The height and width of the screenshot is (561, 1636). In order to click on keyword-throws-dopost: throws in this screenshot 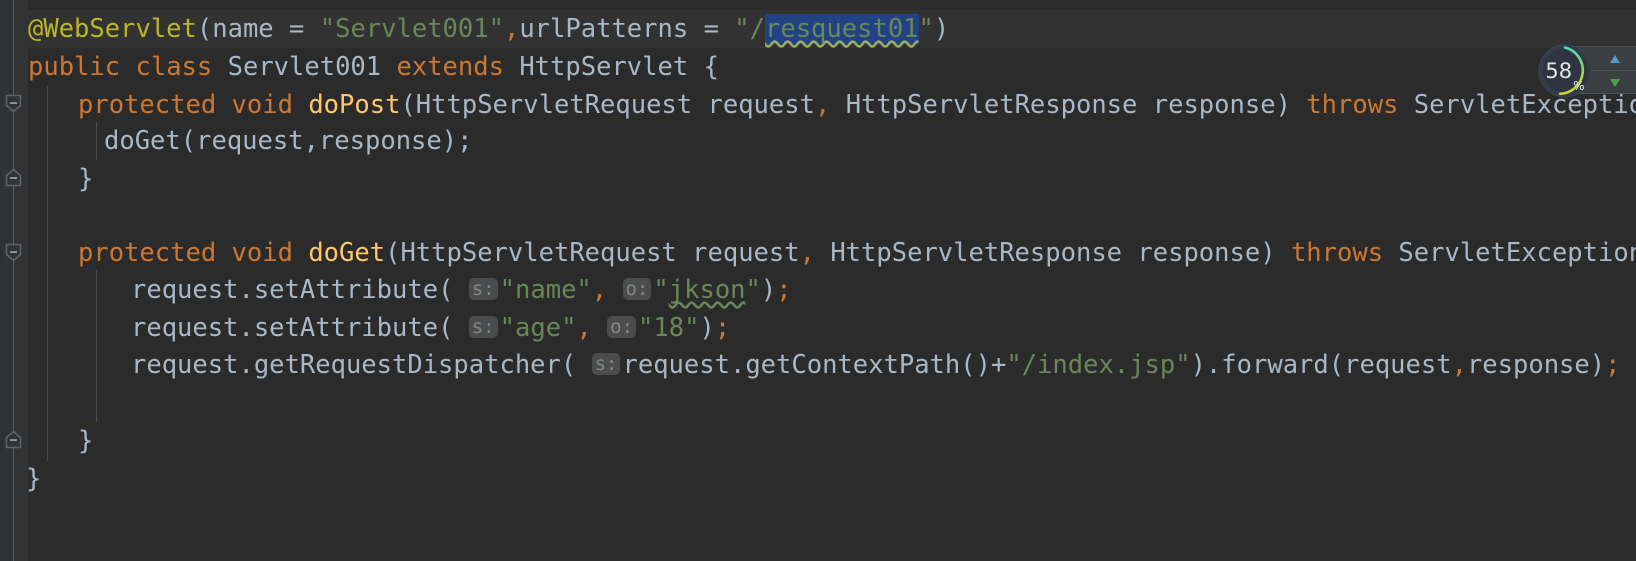, I will do `click(1352, 105)`.